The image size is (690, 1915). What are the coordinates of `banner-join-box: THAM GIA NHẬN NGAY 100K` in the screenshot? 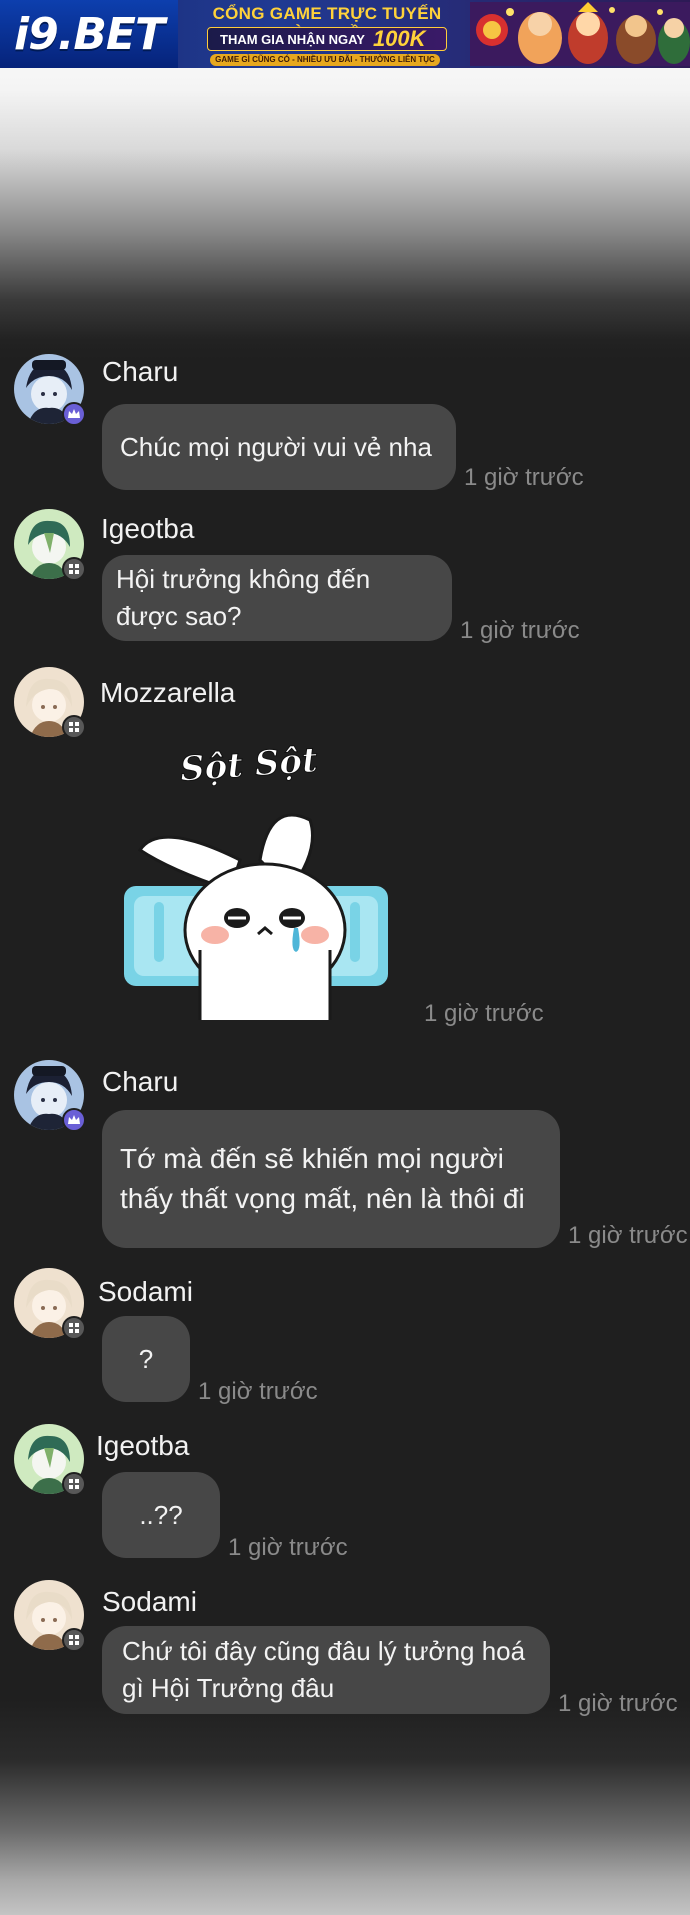 It's located at (327, 38).